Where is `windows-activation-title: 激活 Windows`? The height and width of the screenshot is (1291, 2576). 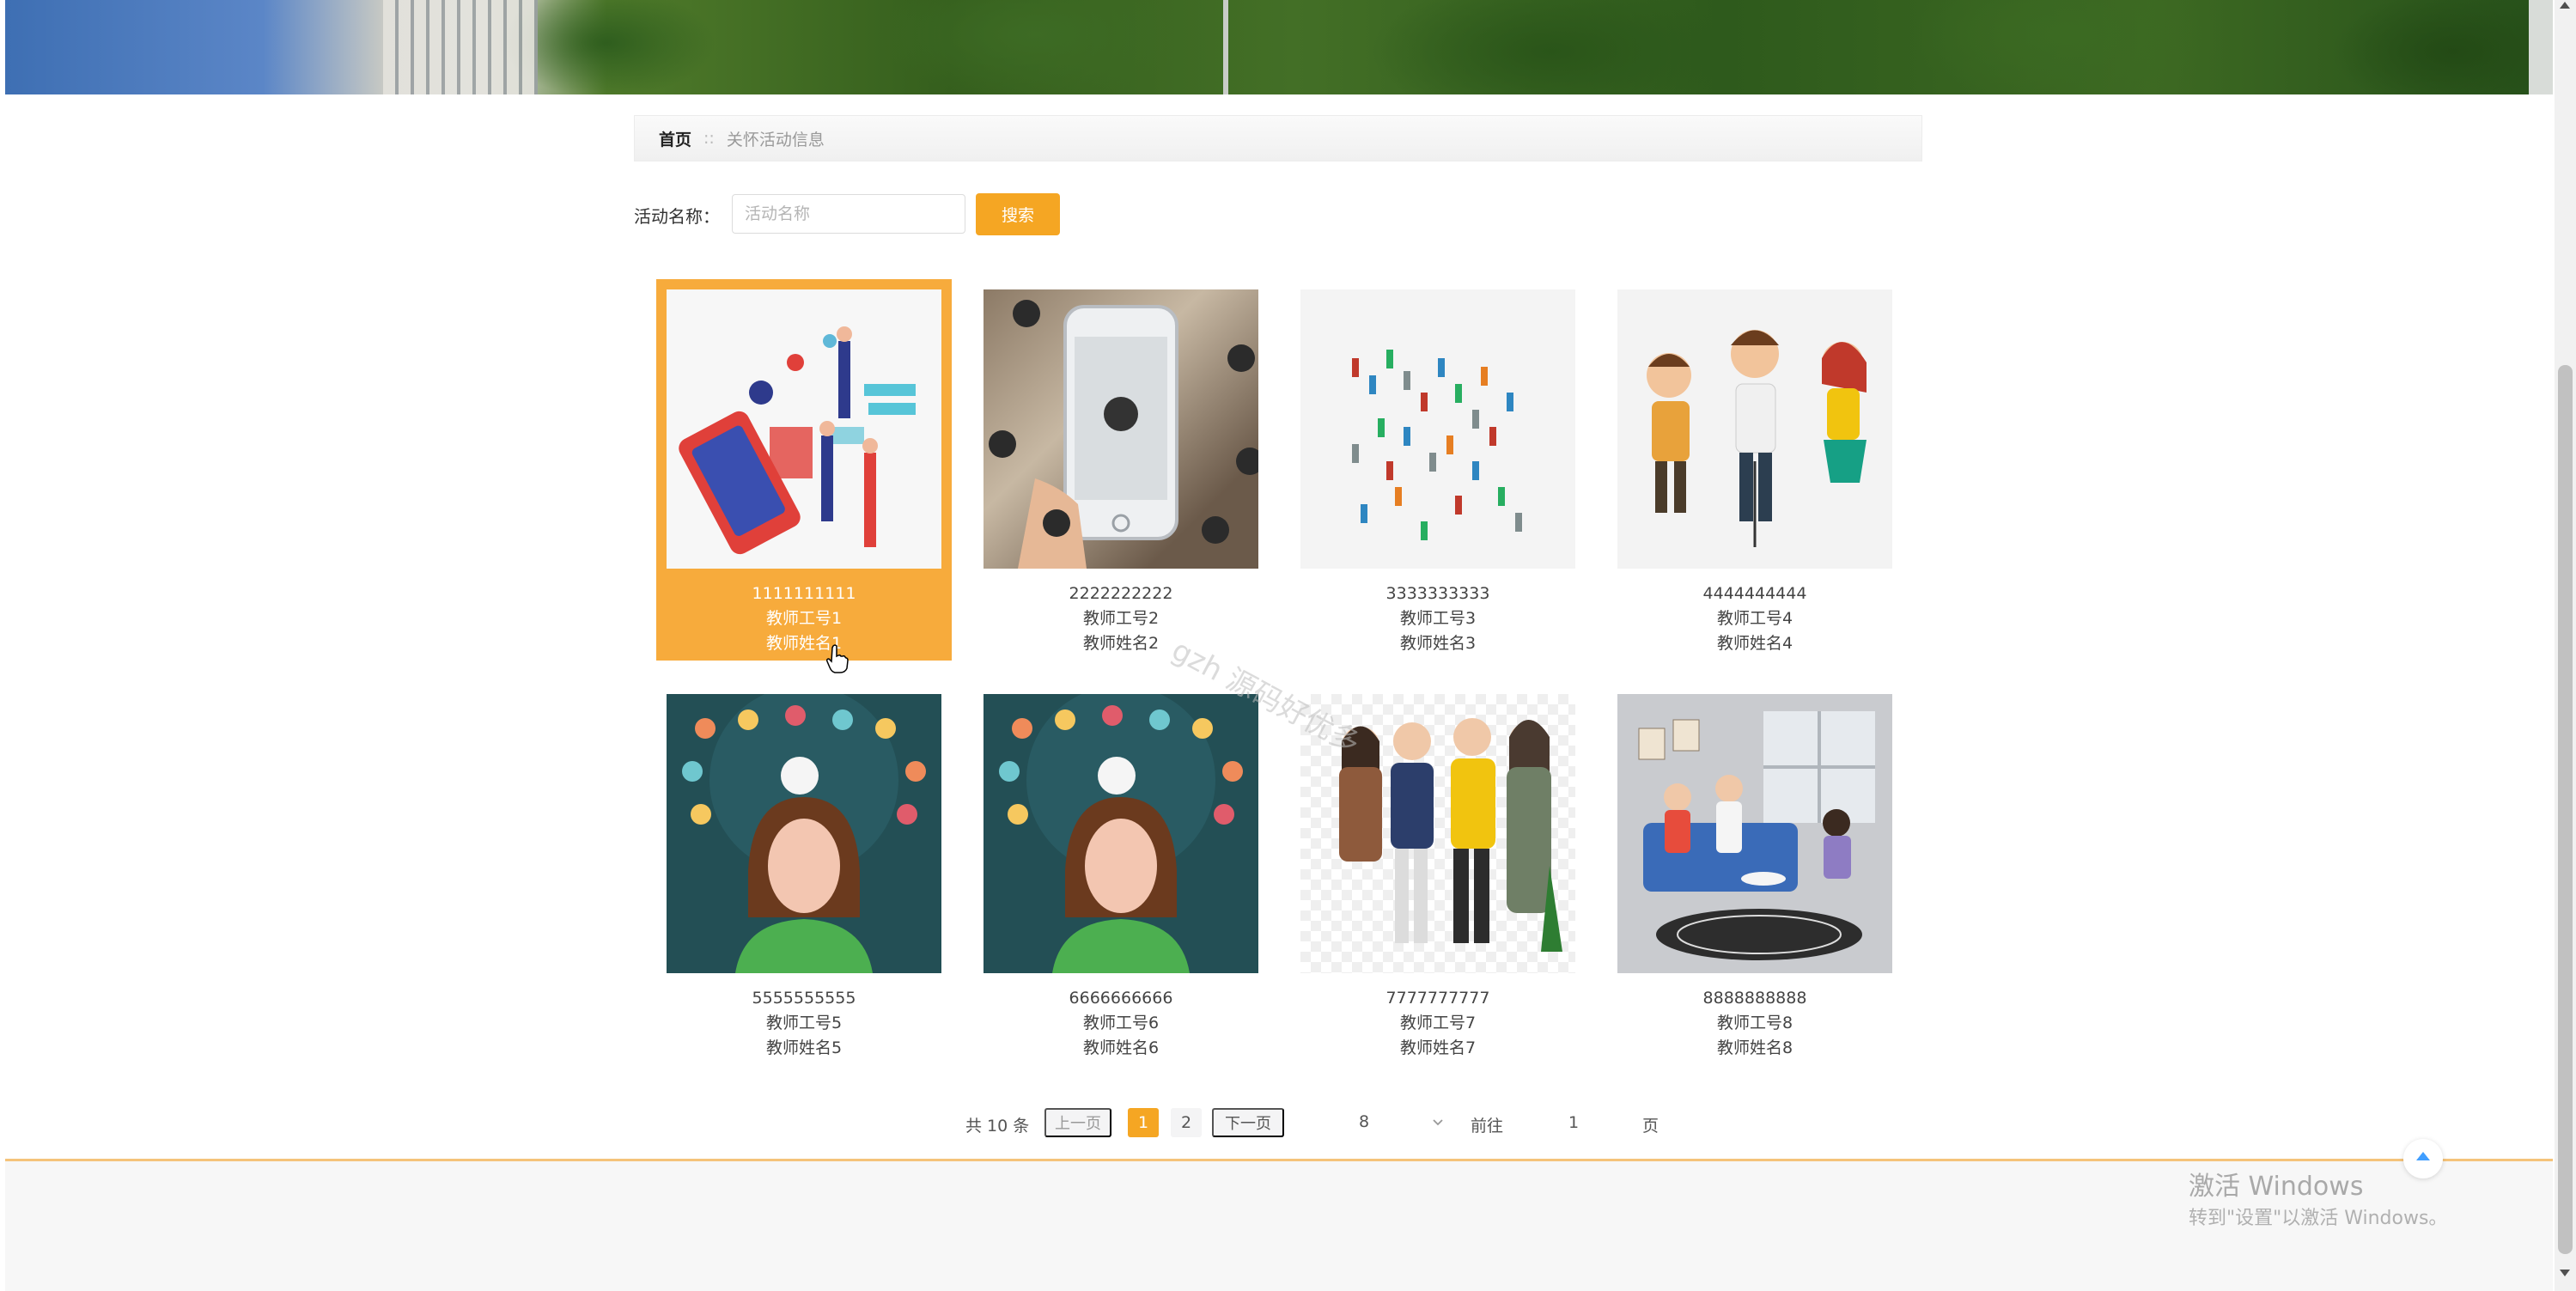 windows-activation-title: 激活 Windows is located at coordinates (2276, 1187).